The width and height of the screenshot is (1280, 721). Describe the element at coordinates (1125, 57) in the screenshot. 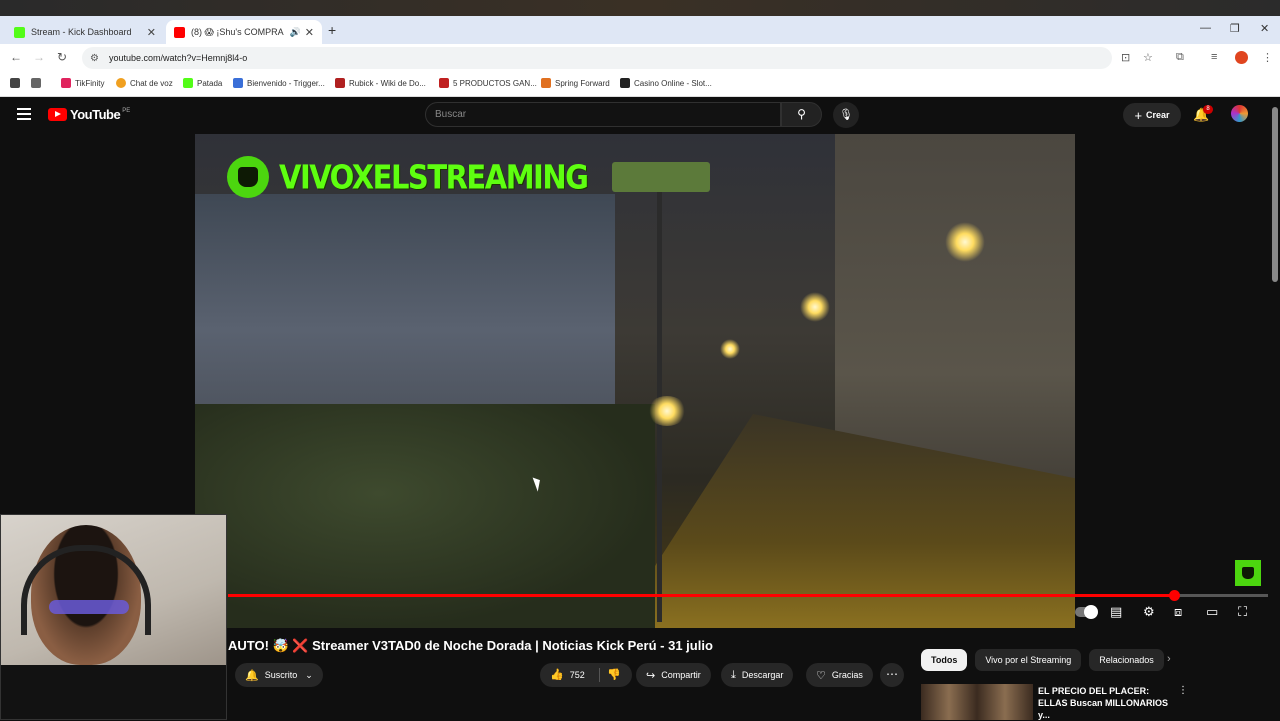

I see `install-app-icon: ⊡` at that location.